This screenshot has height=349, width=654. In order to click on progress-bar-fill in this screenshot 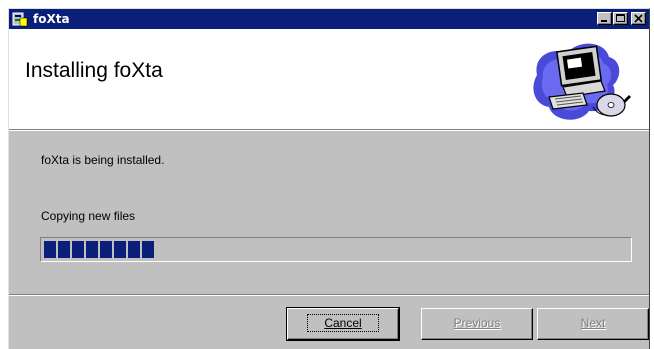, I will do `click(100, 249)`.